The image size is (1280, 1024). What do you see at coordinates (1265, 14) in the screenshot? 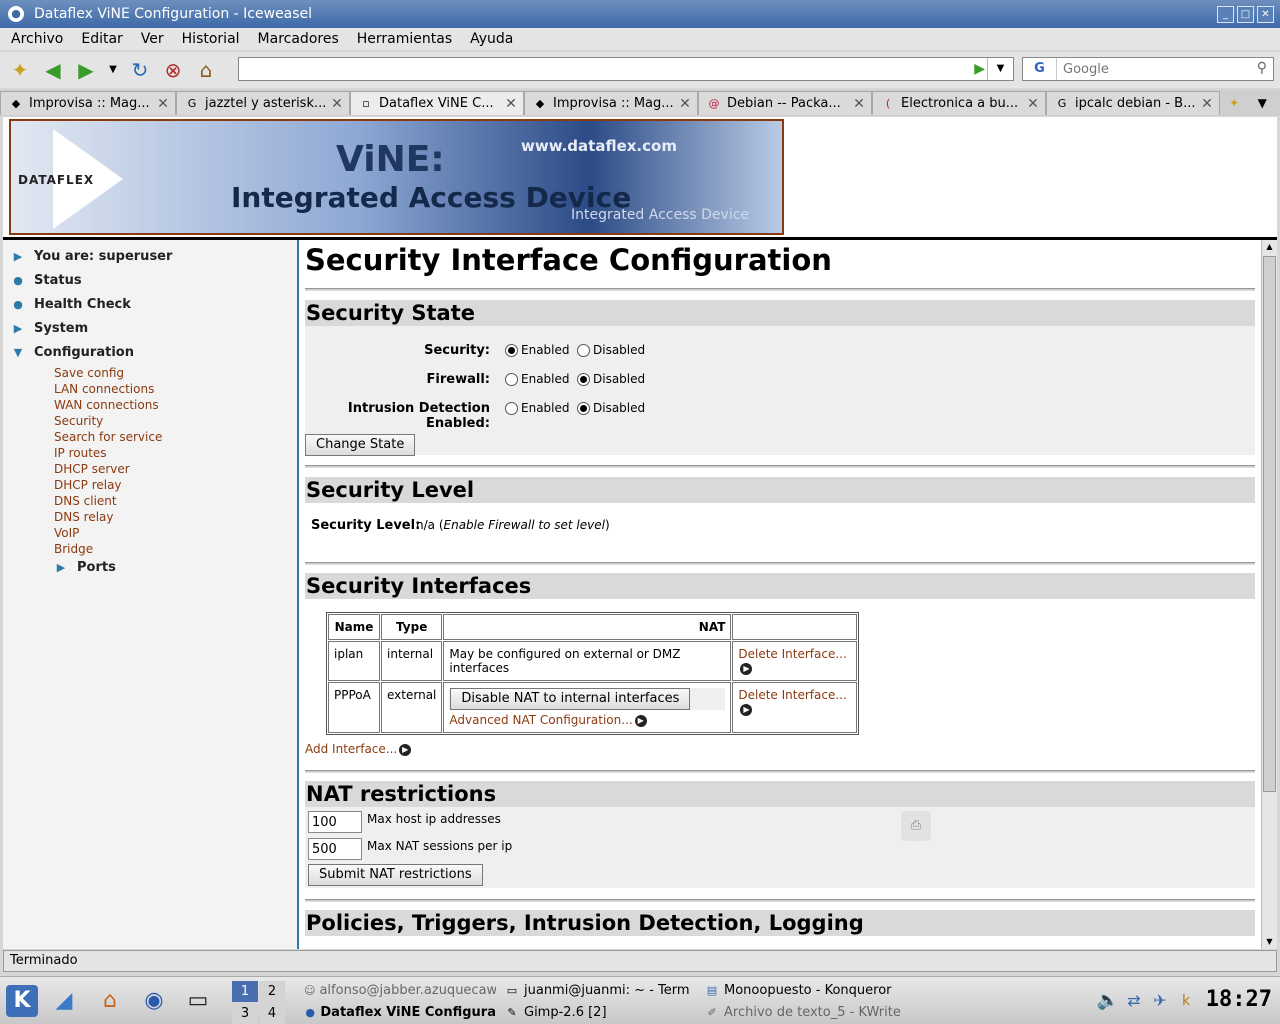
I see `close-icon: ✕` at bounding box center [1265, 14].